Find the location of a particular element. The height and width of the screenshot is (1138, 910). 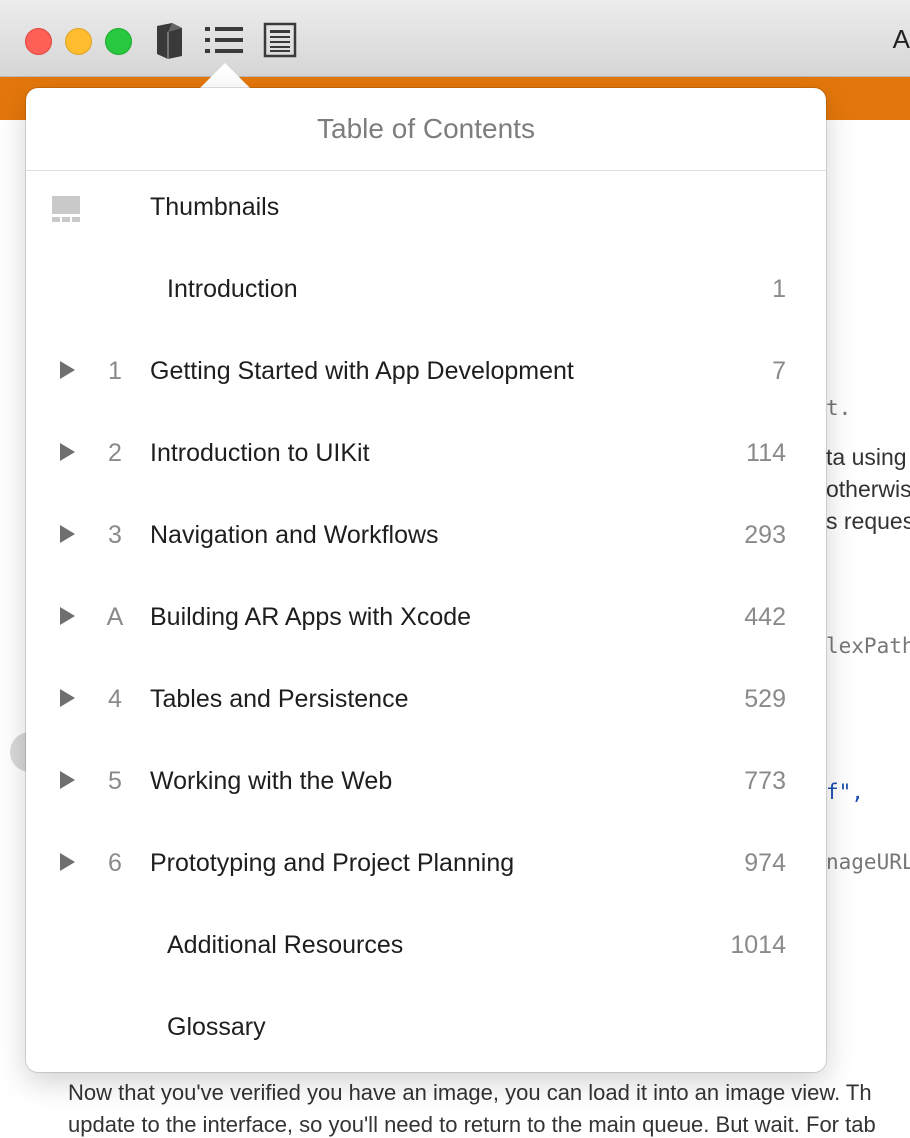

toc-item-page: 1014 is located at coordinates (758, 945).